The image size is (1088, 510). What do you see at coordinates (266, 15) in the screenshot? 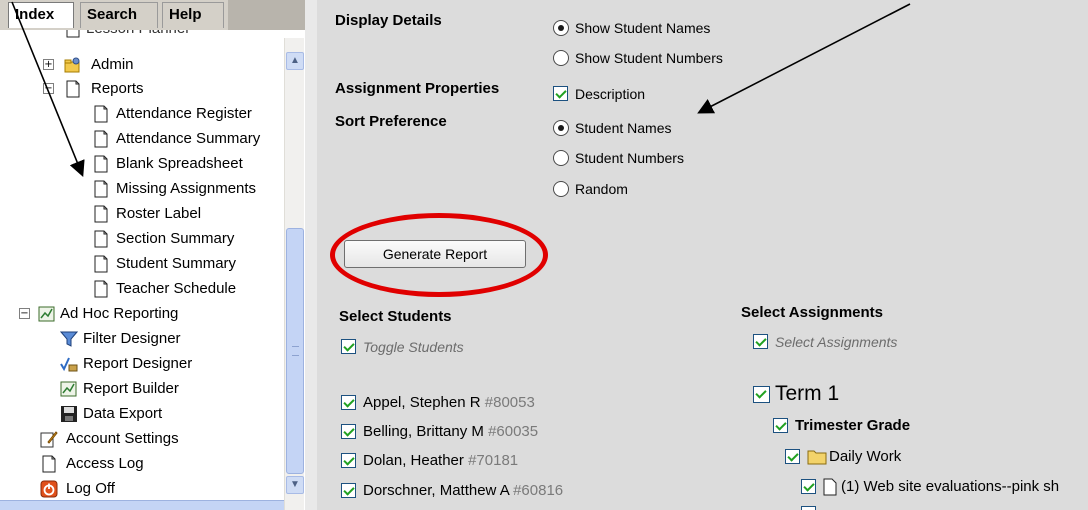
I see `tabs-filler` at bounding box center [266, 15].